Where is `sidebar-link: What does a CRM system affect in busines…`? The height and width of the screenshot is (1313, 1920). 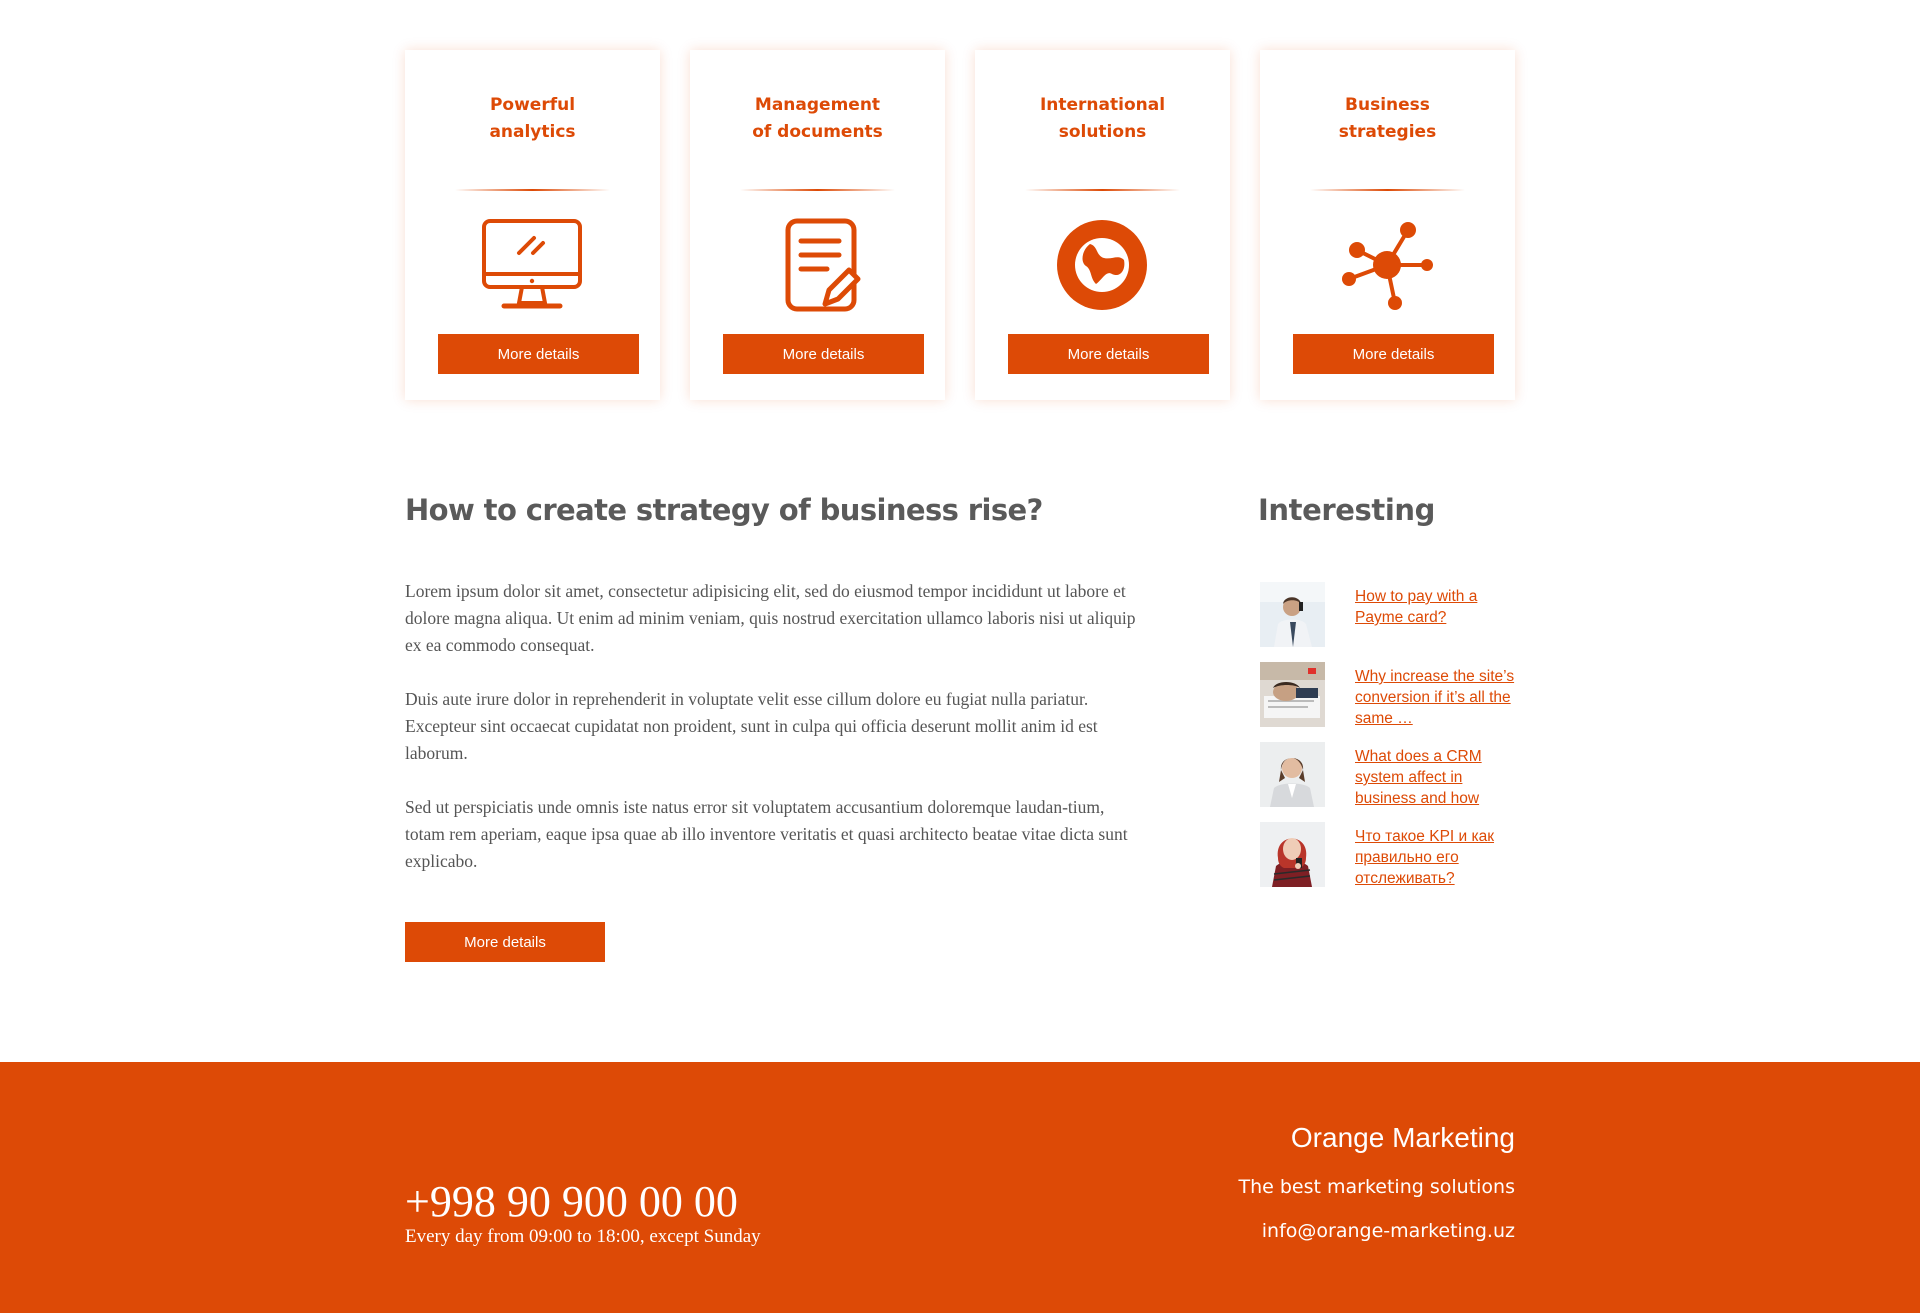
sidebar-link: What does a CRM system affect in busines… is located at coordinates (1440, 777).